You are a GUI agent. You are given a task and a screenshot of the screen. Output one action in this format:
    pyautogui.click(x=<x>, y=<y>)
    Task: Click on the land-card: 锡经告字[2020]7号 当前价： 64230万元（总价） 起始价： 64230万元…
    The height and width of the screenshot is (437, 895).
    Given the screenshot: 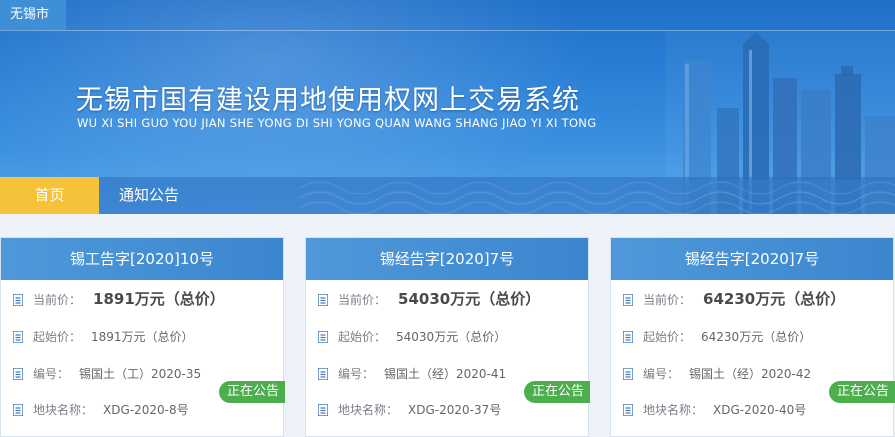 What is the action you would take?
    pyautogui.click(x=752, y=337)
    